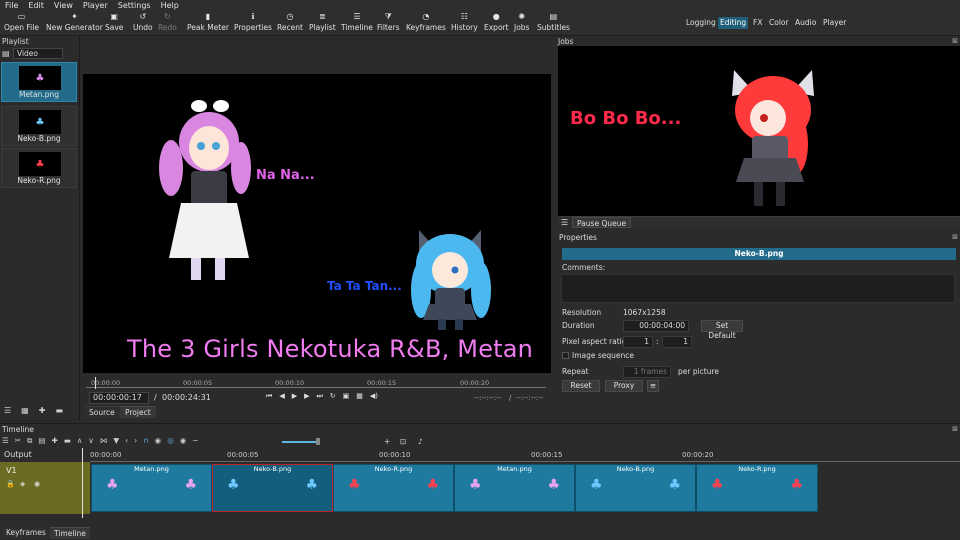 This screenshot has width=960, height=540. What do you see at coordinates (346, 396) in the screenshot?
I see `zoom-icon: ▣` at bounding box center [346, 396].